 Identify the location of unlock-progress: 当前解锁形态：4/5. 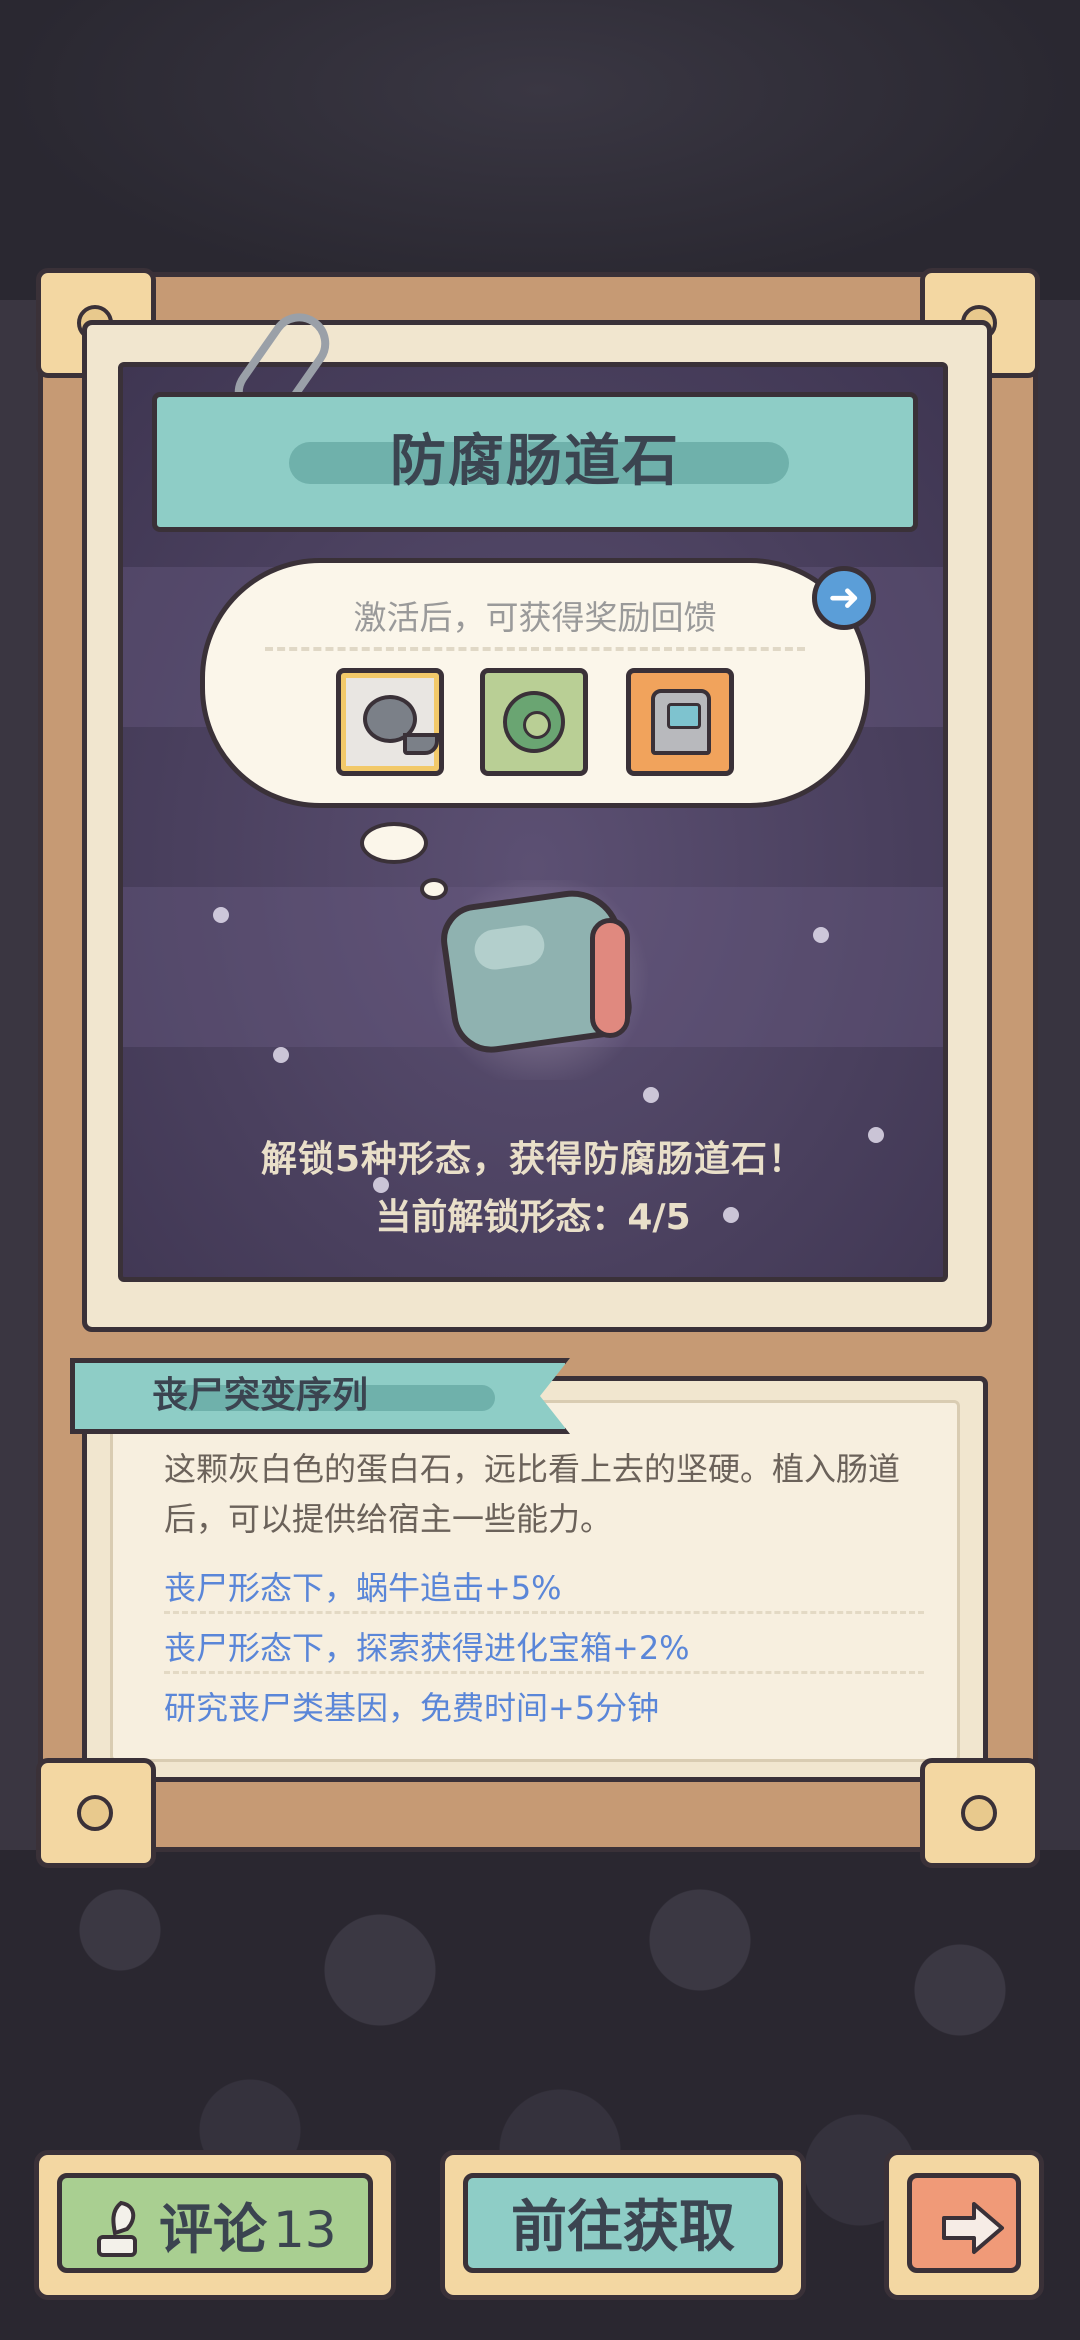
(533, 1214).